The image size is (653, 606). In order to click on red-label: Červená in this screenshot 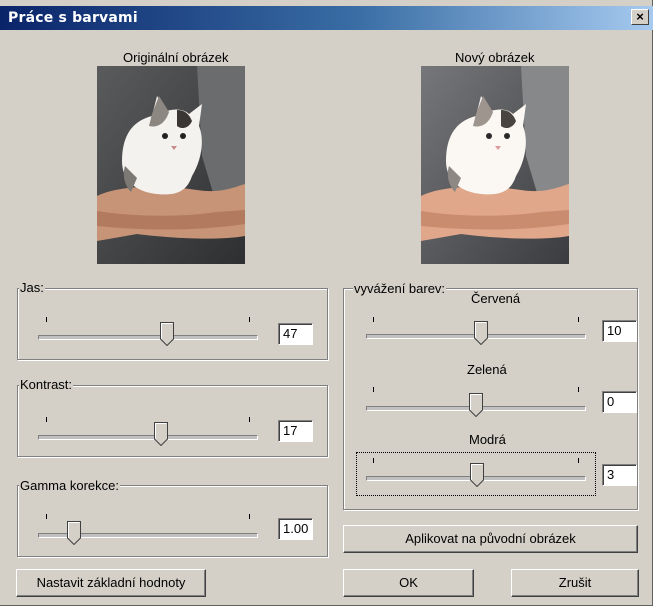, I will do `click(496, 298)`.